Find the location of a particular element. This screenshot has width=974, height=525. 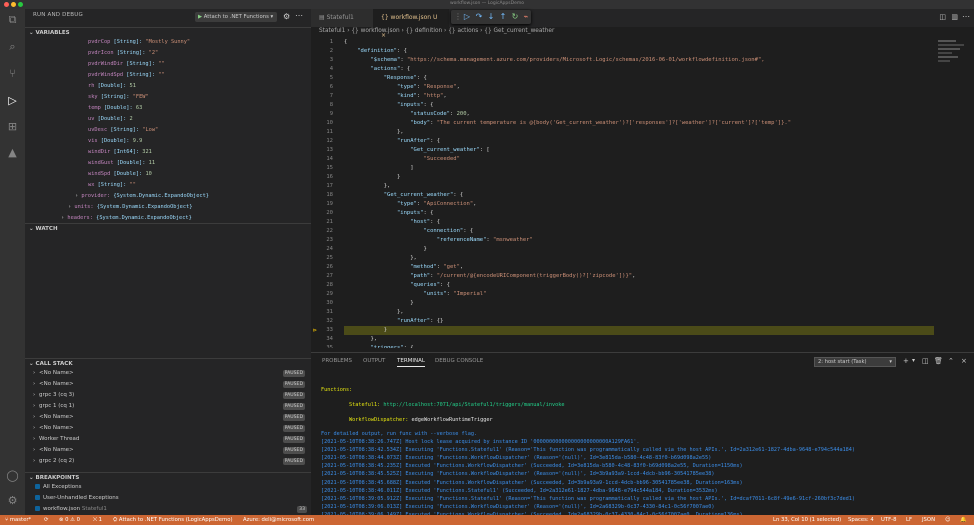

settings-gear-icon-debug: ⚙ is located at coordinates (286, 16).